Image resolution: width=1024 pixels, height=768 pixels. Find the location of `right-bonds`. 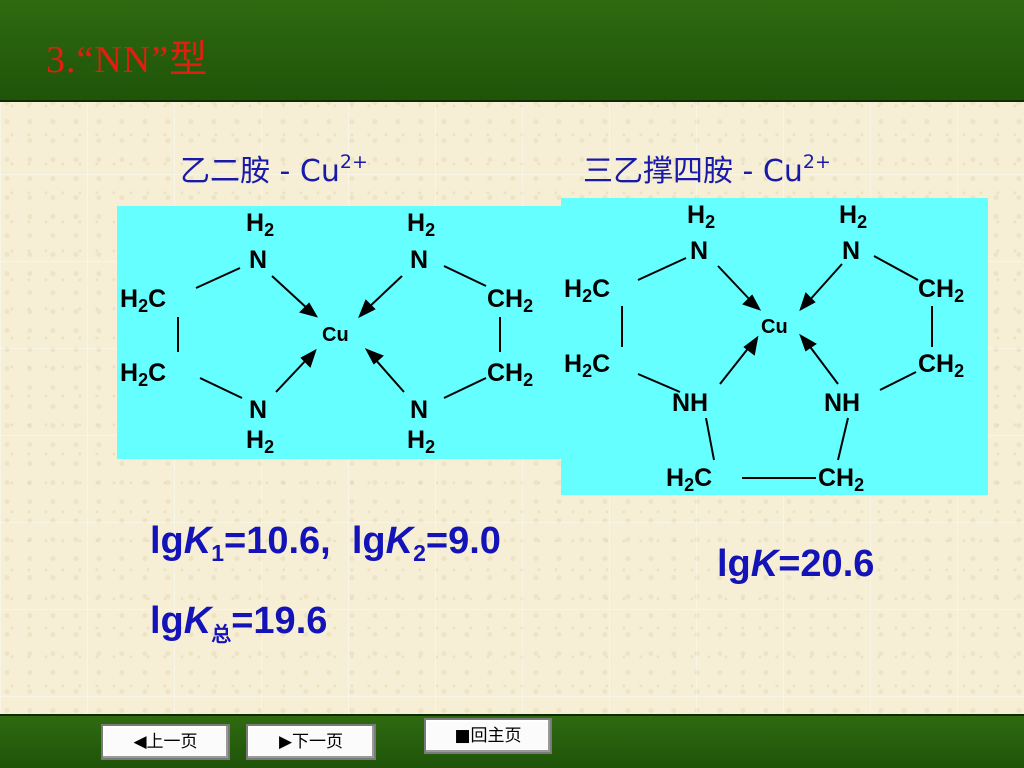

right-bonds is located at coordinates (777, 367).